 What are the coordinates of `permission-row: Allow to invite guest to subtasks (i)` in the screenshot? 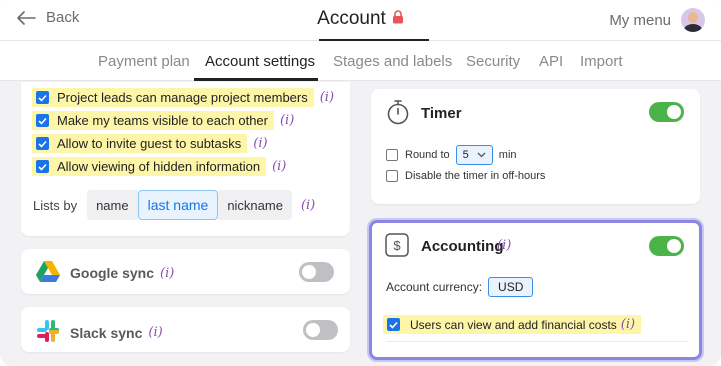 It's located at (150, 143).